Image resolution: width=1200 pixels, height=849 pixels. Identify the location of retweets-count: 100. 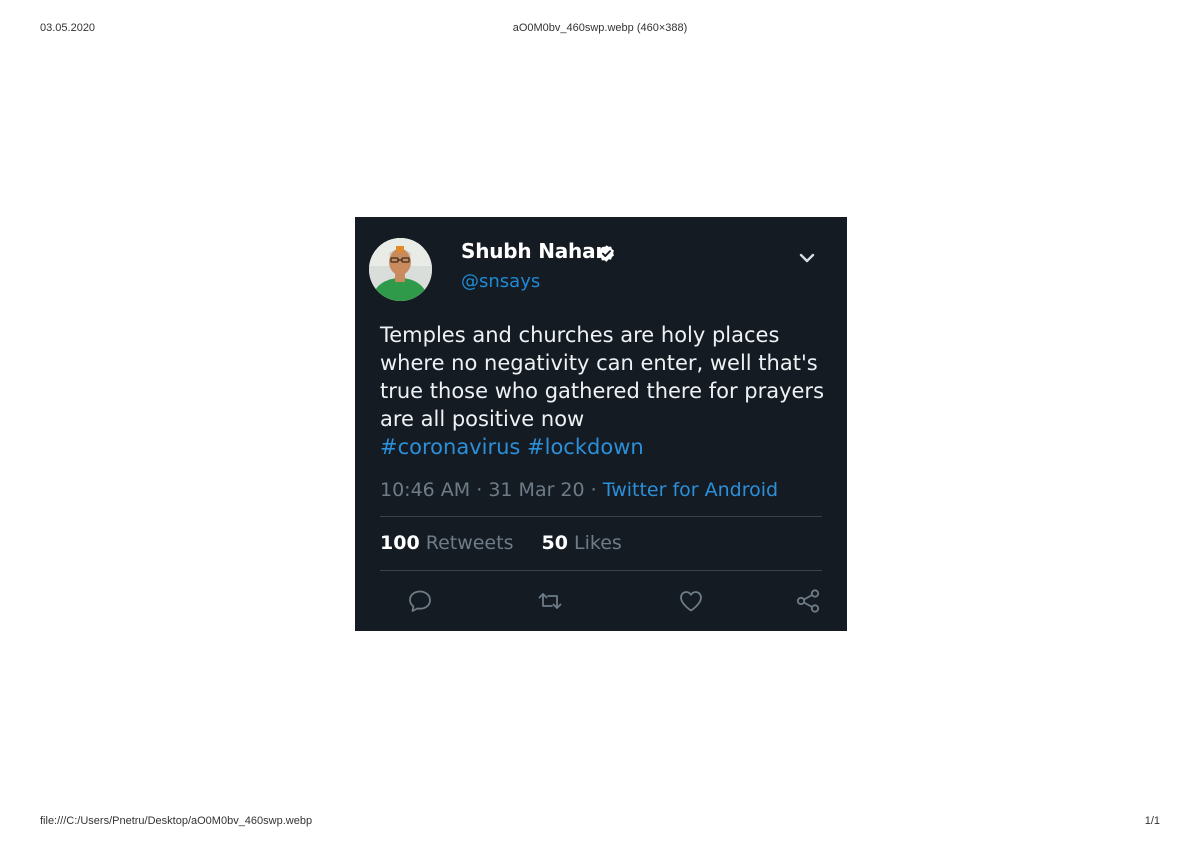
(400, 543).